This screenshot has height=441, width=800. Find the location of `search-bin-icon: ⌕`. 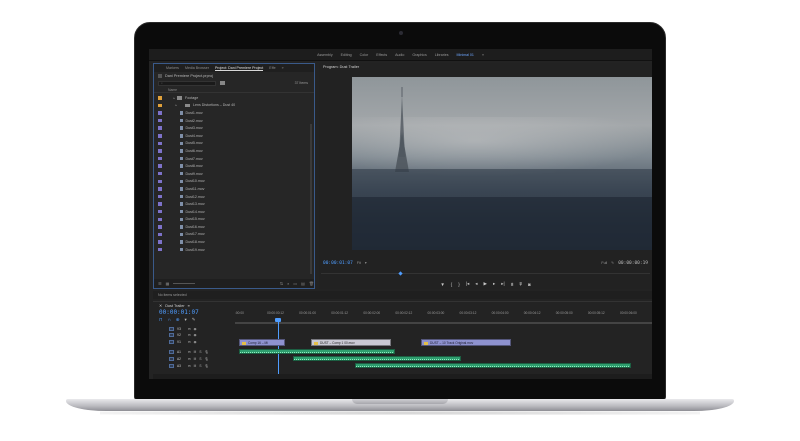

search-bin-icon: ⌕ is located at coordinates (288, 283).